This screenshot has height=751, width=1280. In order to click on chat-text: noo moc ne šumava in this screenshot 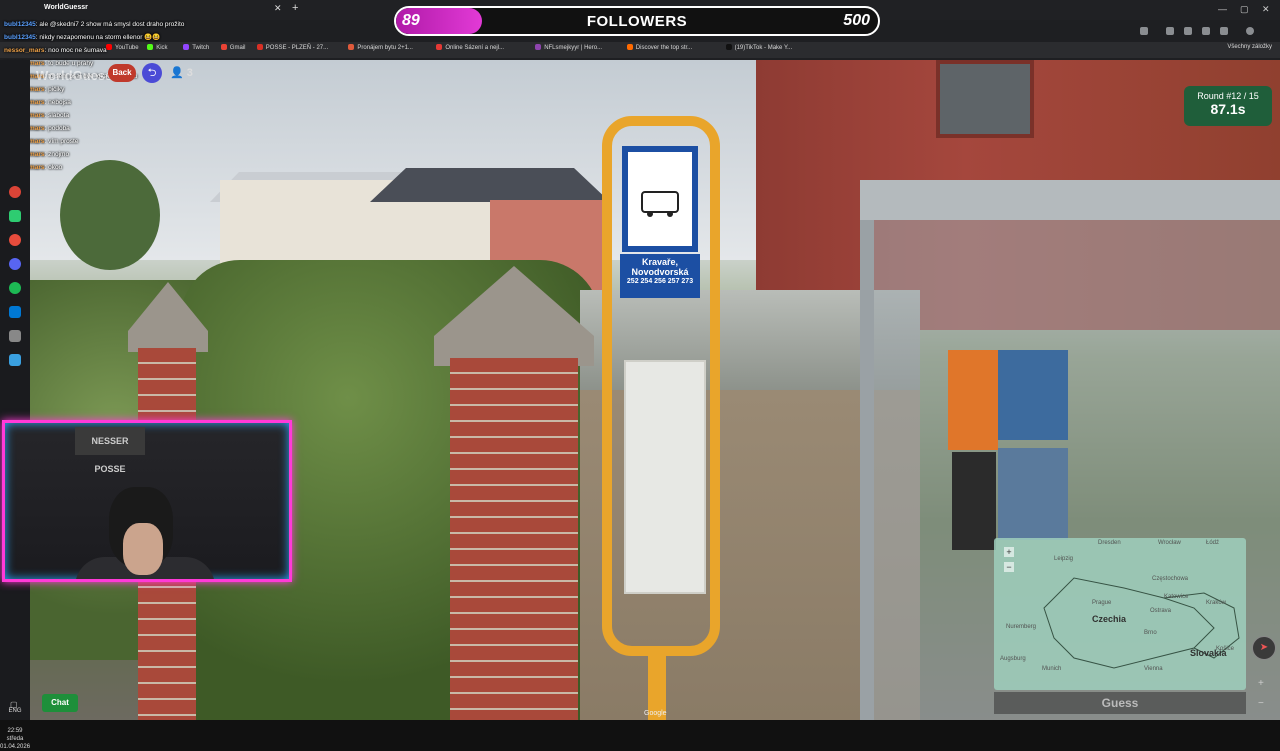, I will do `click(77, 50)`.